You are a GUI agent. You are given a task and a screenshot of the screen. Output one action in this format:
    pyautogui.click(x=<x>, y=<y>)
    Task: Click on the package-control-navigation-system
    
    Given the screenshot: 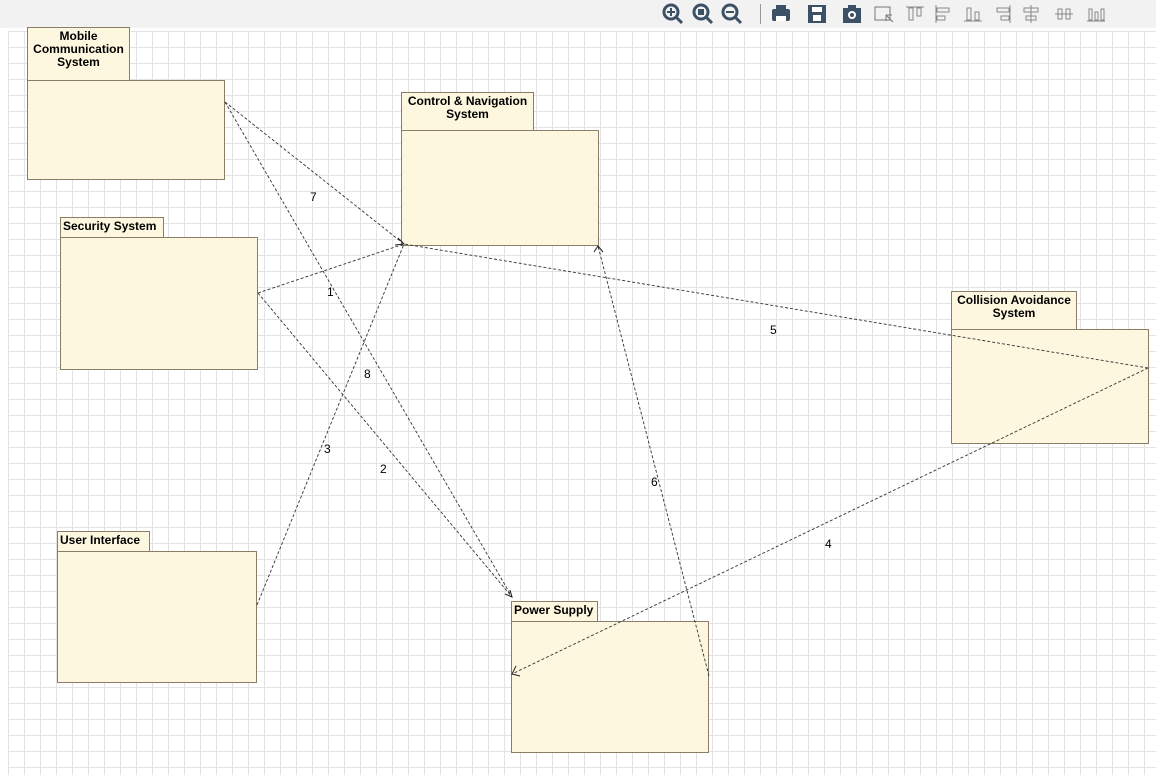 What is the action you would take?
    pyautogui.click(x=500, y=188)
    